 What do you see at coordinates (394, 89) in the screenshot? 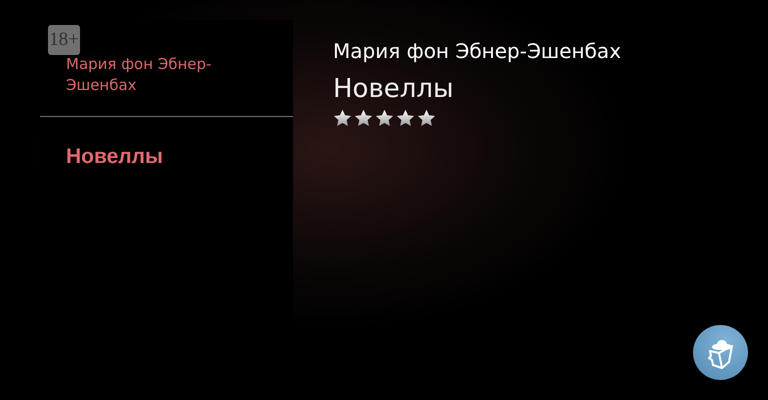
I see `book-title: Новеллы` at bounding box center [394, 89].